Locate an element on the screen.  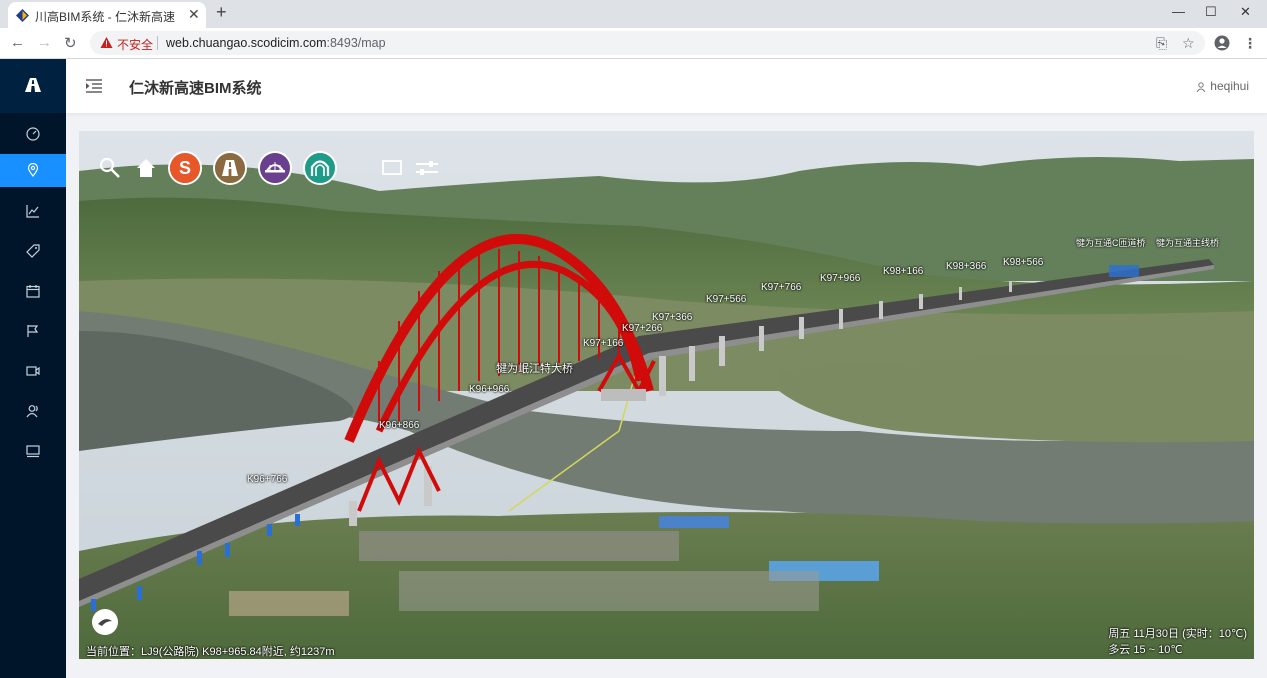
sidebar is located at coordinates (33, 368).